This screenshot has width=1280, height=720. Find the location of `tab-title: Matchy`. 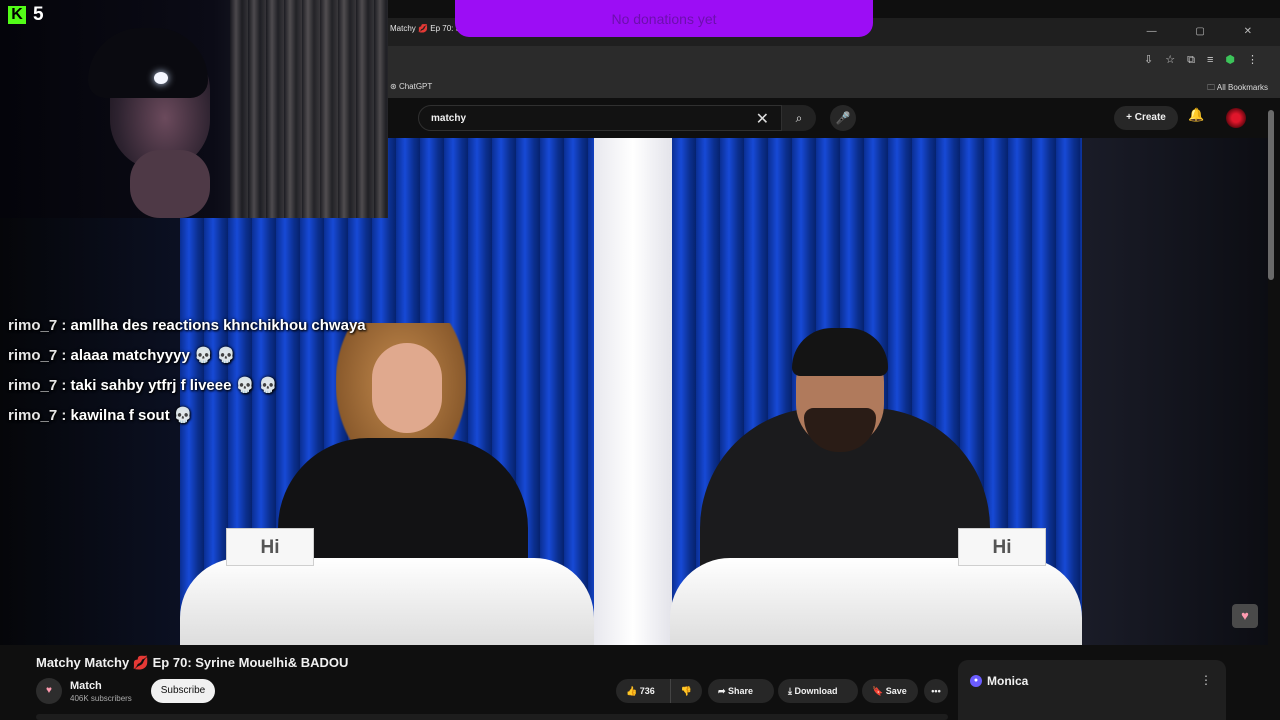

tab-title: Matchy is located at coordinates (403, 28).